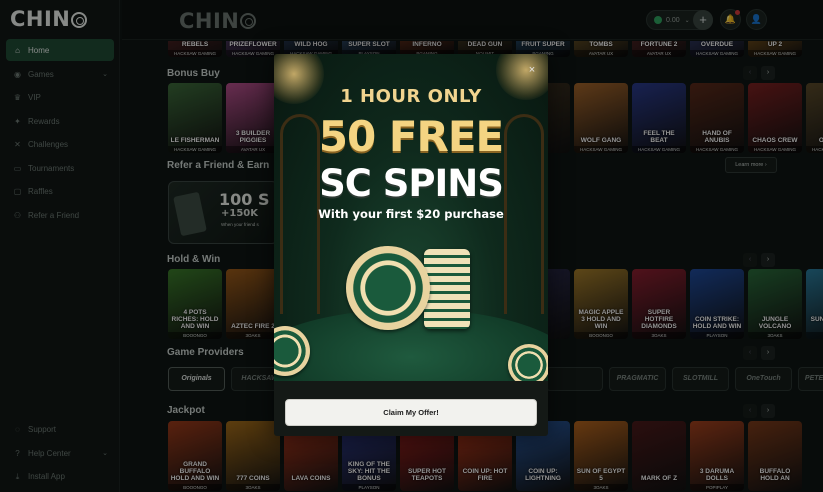 The image size is (823, 492). What do you see at coordinates (411, 214) in the screenshot?
I see `promo-line-4: With your first $20 purchase` at bounding box center [411, 214].